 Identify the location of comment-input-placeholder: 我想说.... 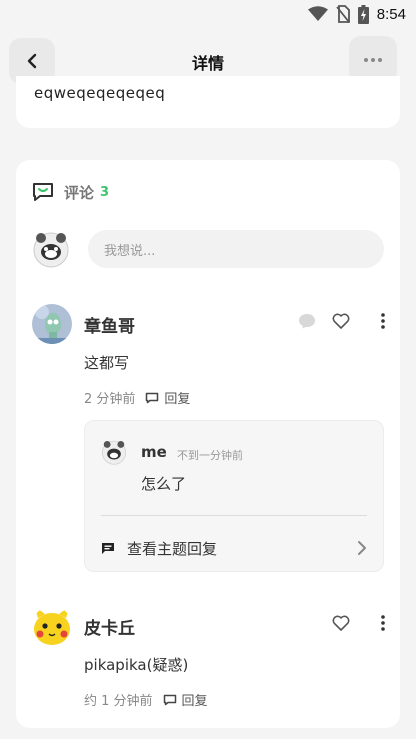
(130, 251).